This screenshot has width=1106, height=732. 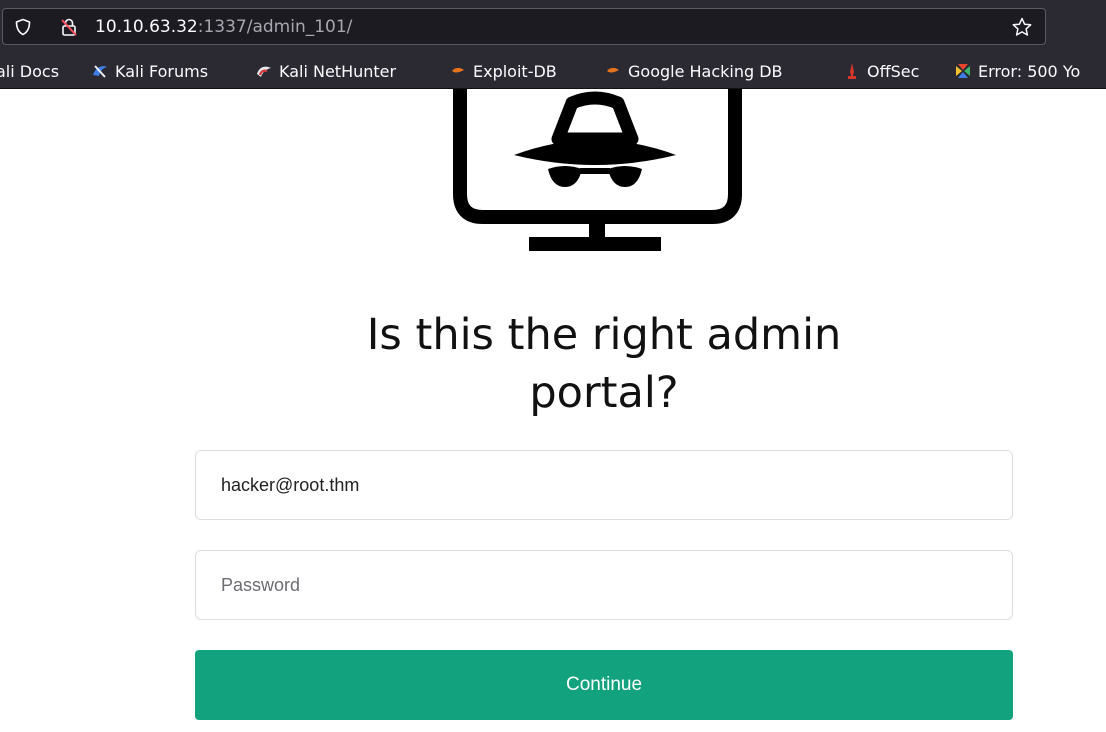 I want to click on kali-nethunter-icon, so click(x=264, y=71).